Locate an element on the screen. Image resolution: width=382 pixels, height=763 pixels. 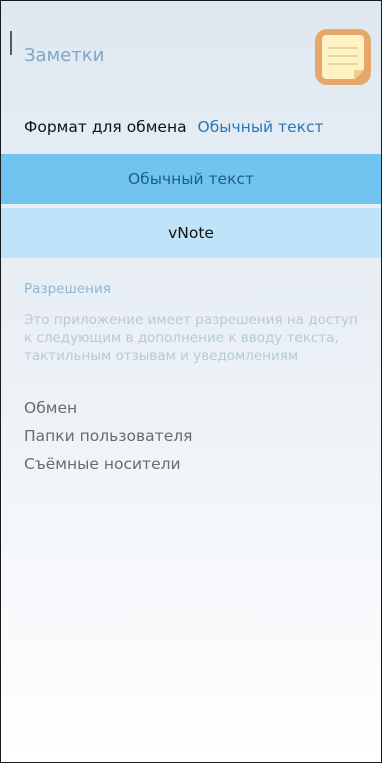
permission-item-user-folders: Папки пользователя is located at coordinates (108, 436).